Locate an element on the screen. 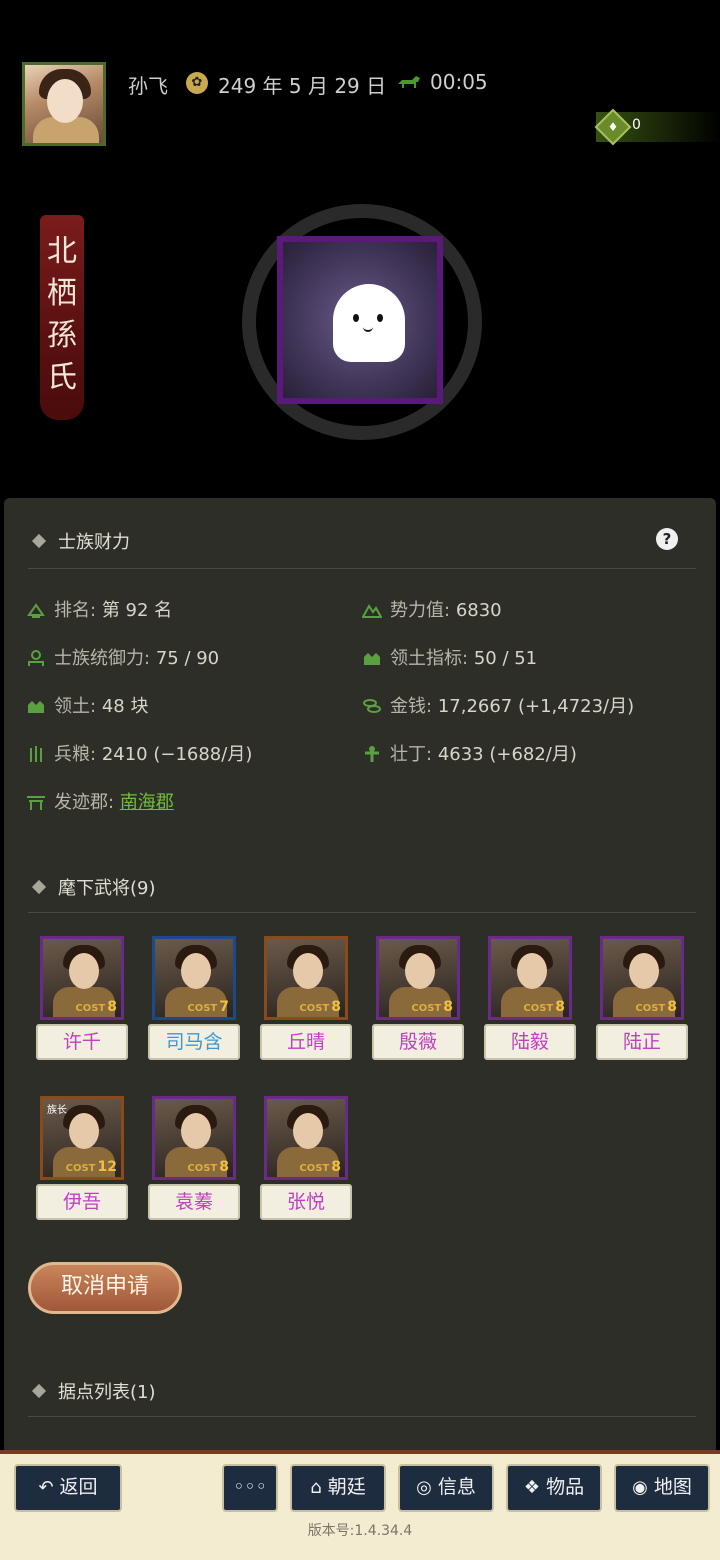  clan-char: 孫 is located at coordinates (62, 335).